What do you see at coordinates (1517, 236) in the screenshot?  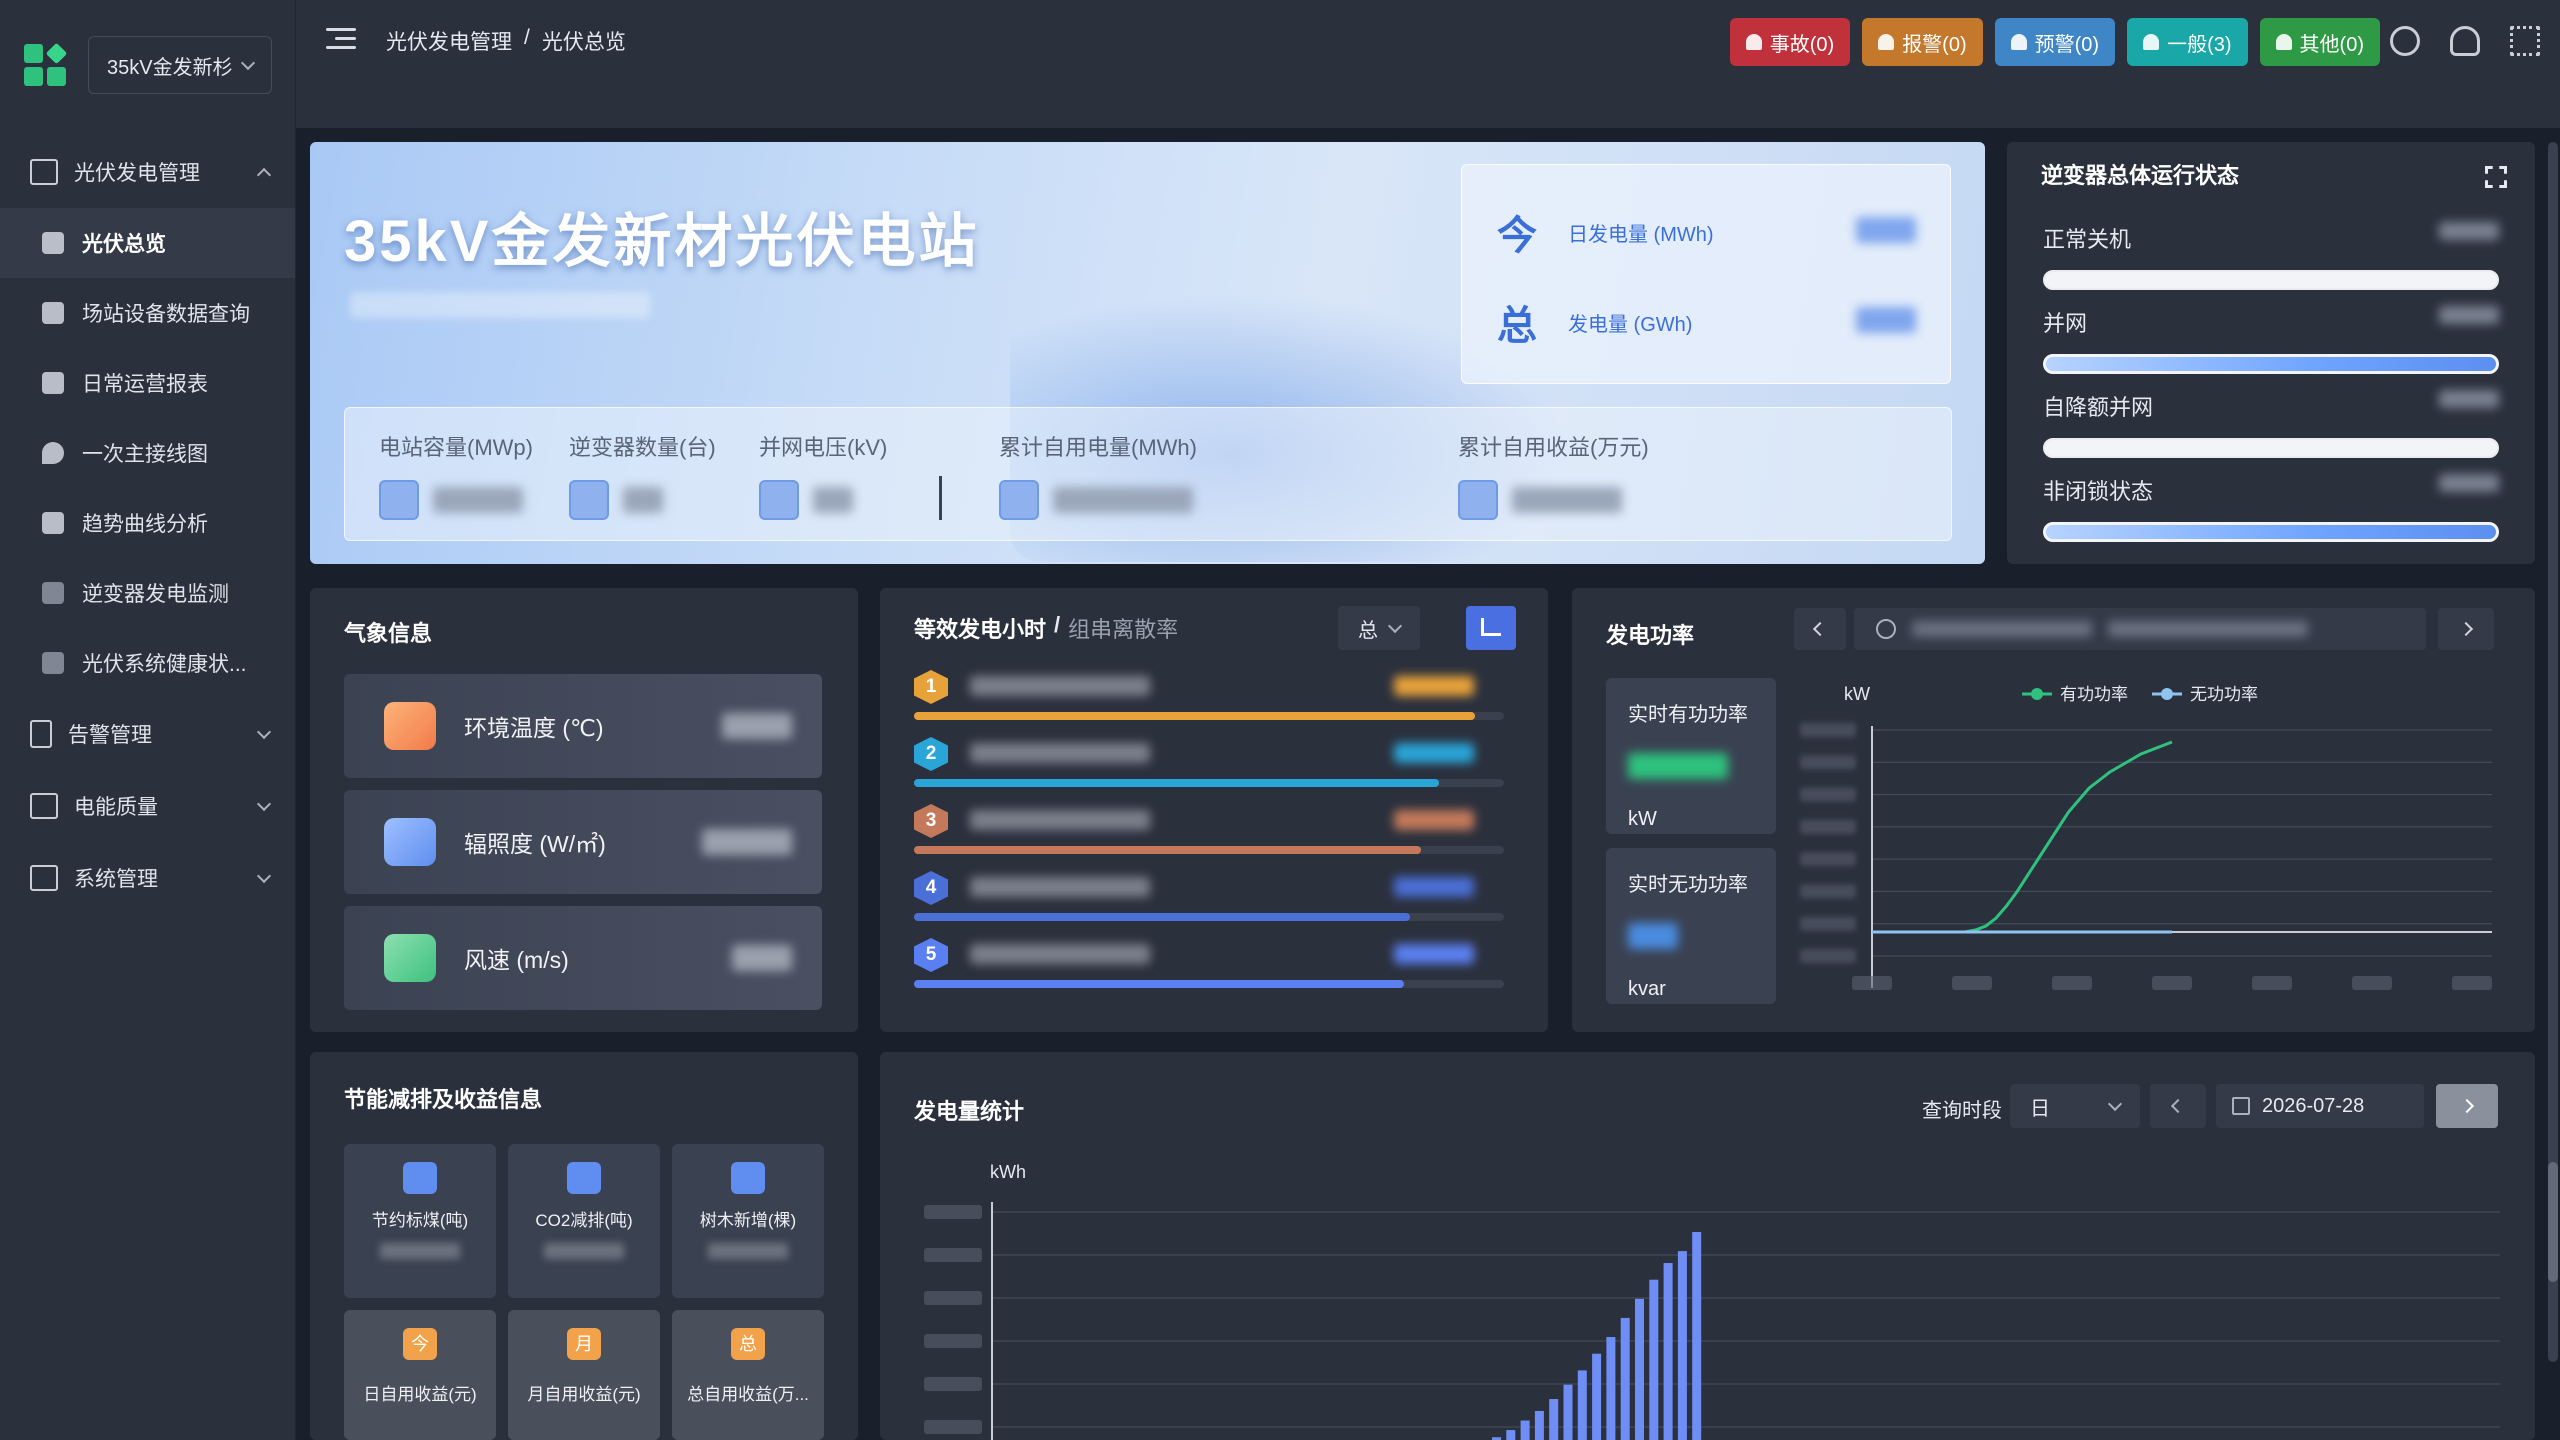 I see `today-icon: 今` at bounding box center [1517, 236].